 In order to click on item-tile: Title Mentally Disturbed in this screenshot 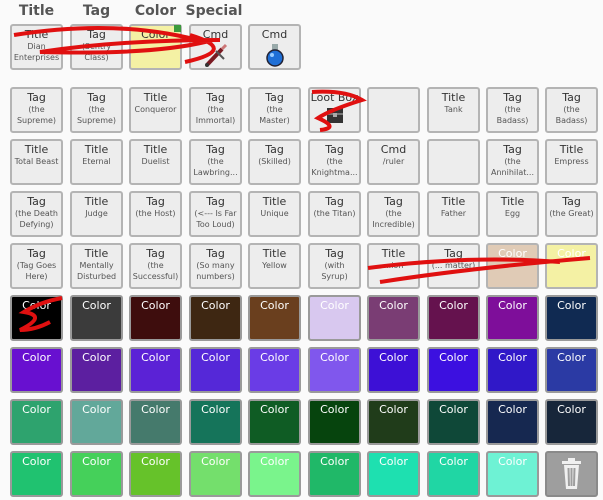, I will do `click(96, 266)`.